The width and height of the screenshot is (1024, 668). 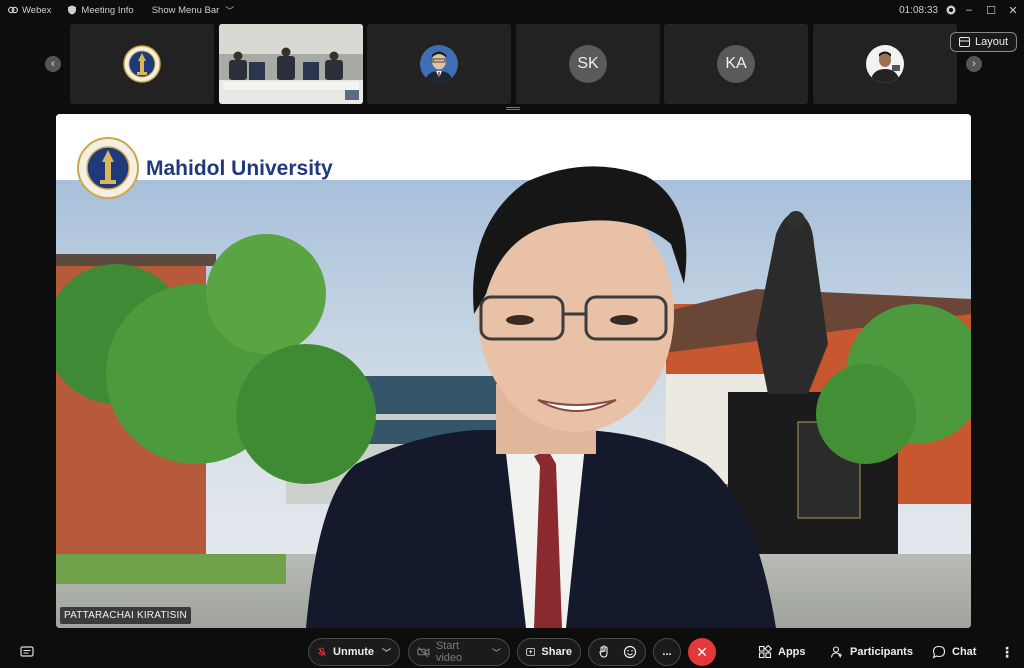 I want to click on start-video-button: Start video ﹀, so click(x=459, y=652).